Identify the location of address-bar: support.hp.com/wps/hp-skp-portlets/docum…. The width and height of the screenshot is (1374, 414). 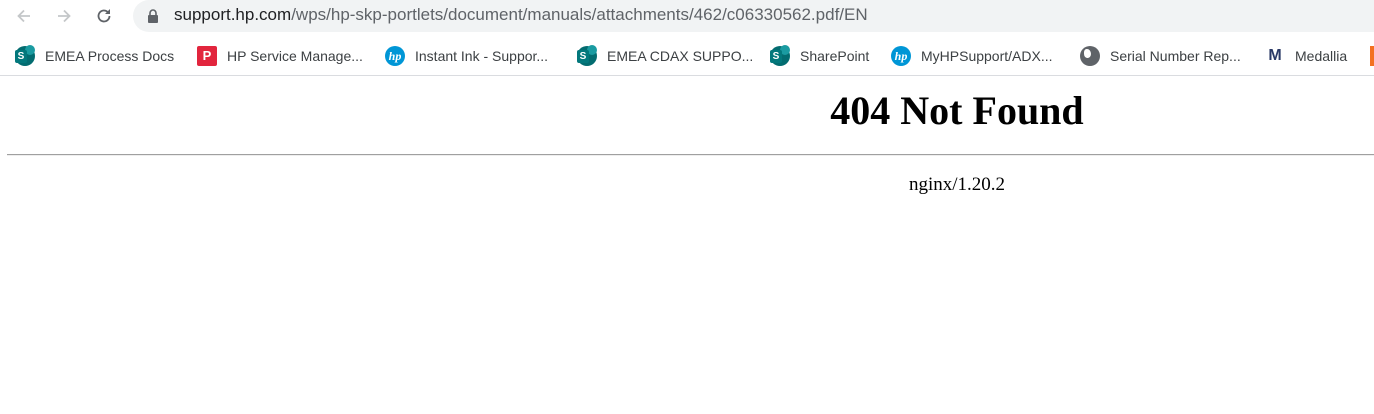
(753, 16).